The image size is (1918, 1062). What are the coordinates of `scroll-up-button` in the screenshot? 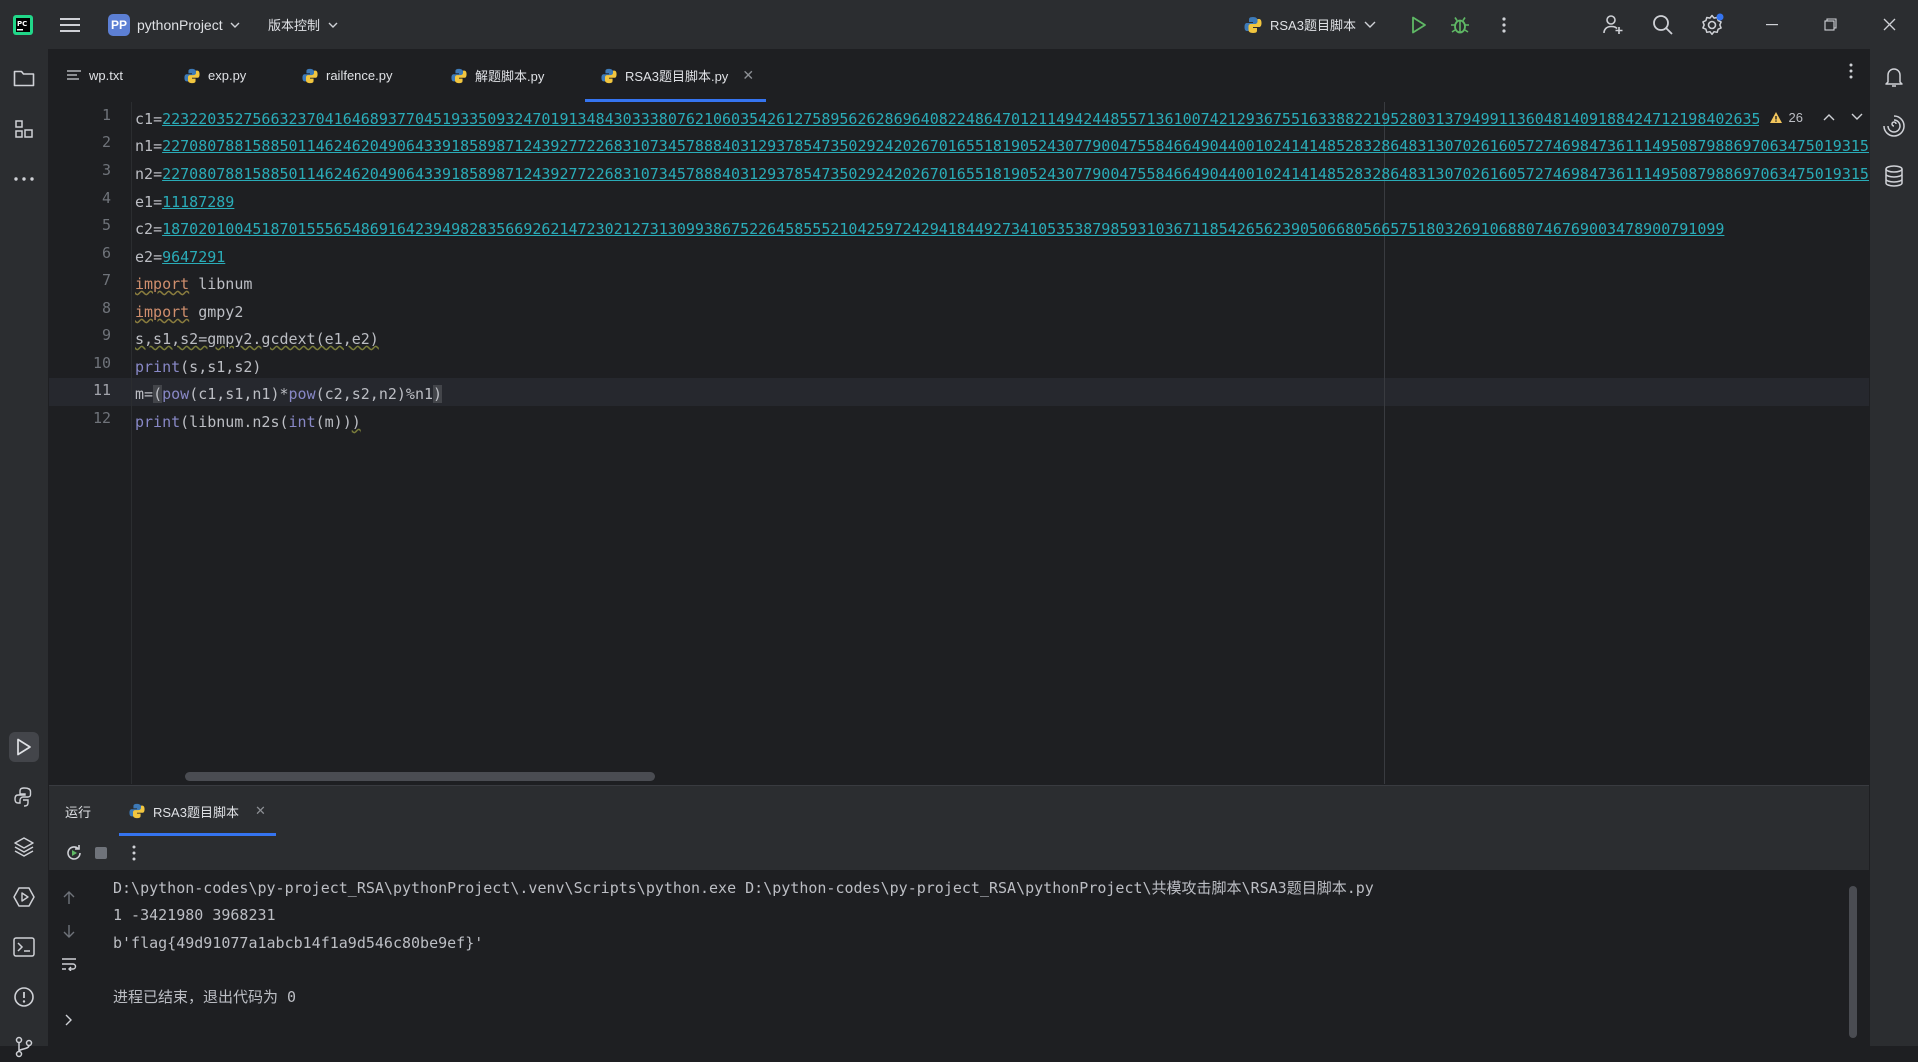 It's located at (69, 898).